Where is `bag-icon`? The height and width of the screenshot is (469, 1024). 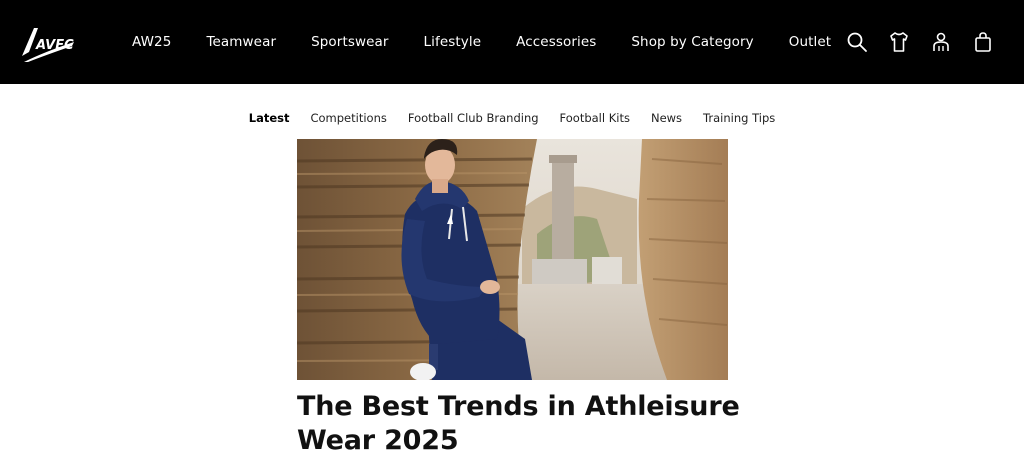 bag-icon is located at coordinates (983, 42).